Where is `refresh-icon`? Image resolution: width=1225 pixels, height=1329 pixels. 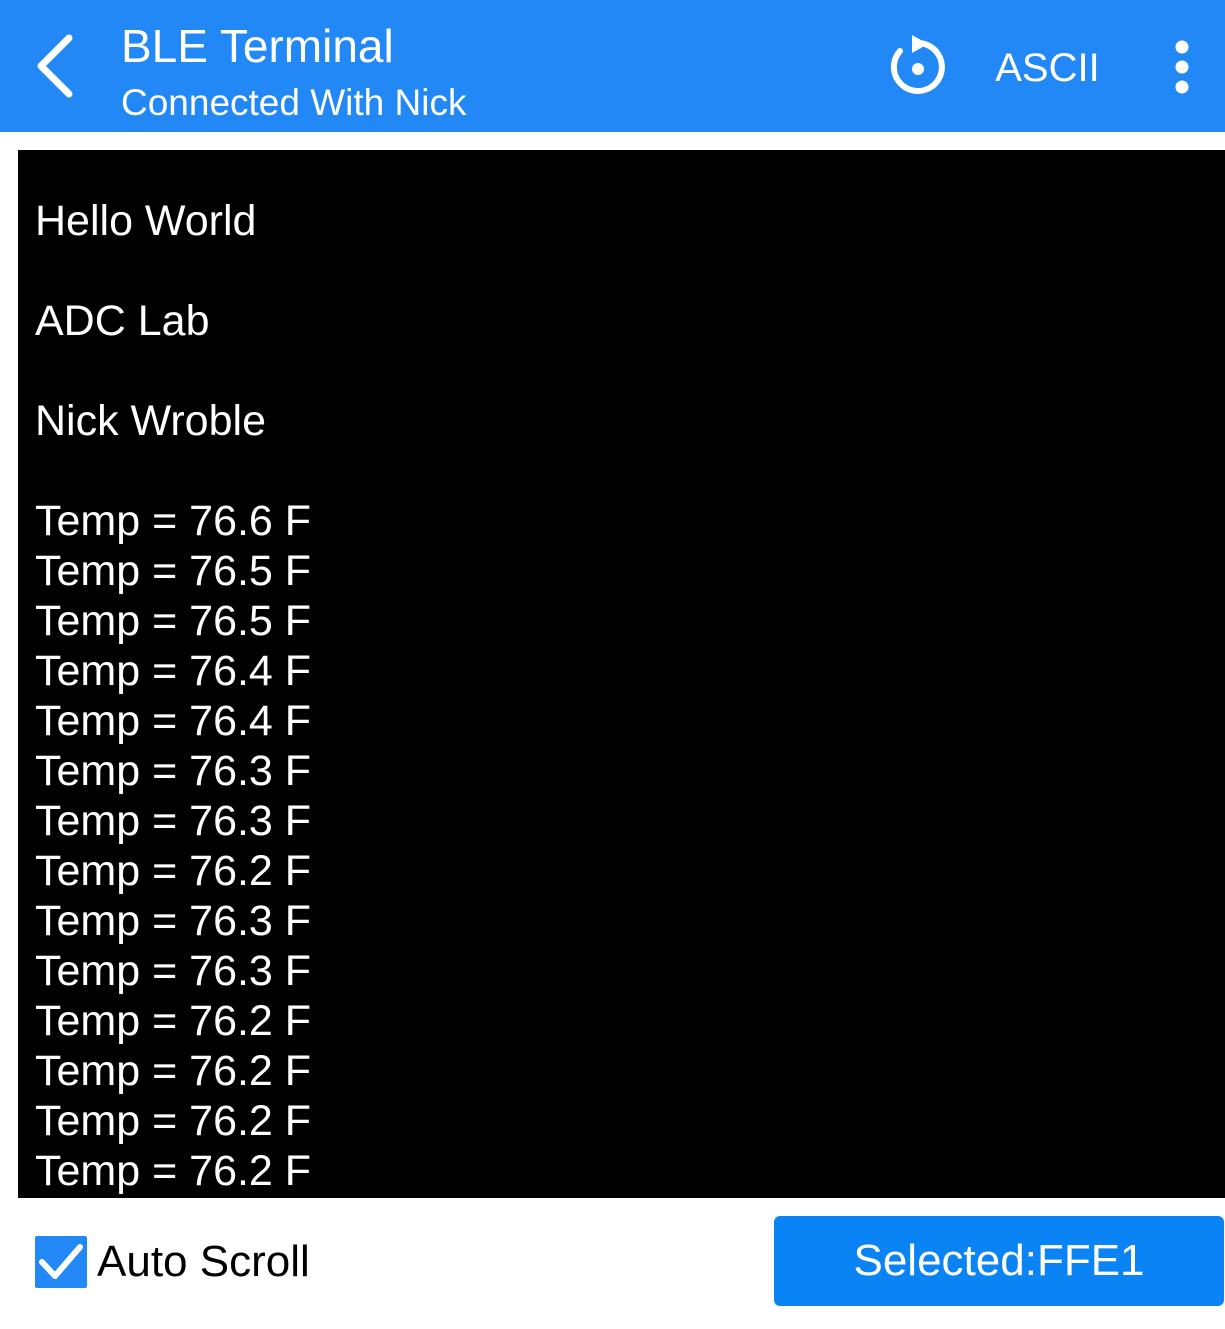
refresh-icon is located at coordinates (917, 64).